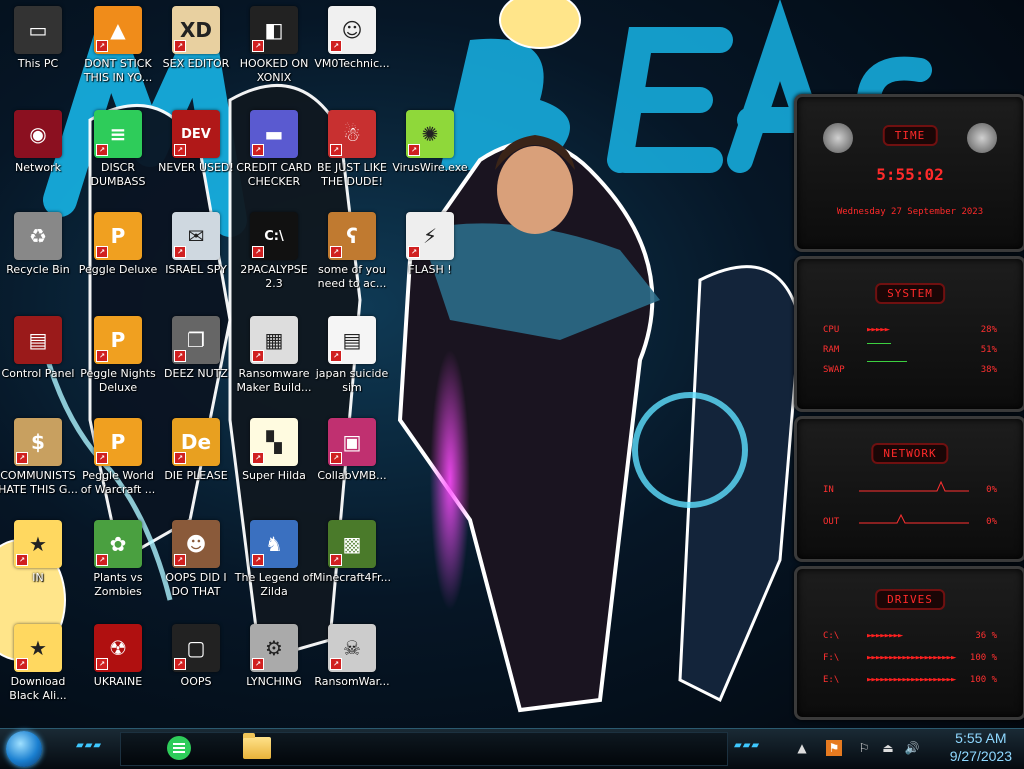 The image size is (1024, 769). I want to click on desktop-icon-label: VirusWire.exe, so click(430, 167).